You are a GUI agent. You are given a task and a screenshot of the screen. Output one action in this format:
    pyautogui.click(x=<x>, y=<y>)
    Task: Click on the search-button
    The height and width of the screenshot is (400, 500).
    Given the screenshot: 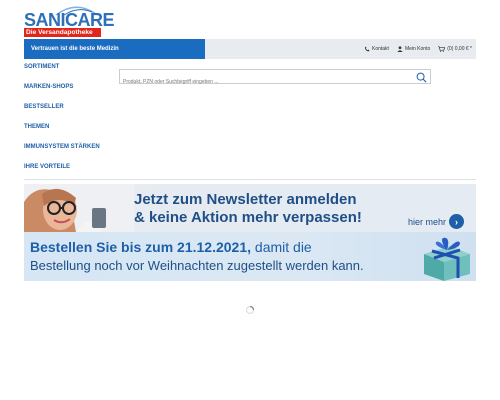 What is the action you would take?
    pyautogui.click(x=421, y=77)
    